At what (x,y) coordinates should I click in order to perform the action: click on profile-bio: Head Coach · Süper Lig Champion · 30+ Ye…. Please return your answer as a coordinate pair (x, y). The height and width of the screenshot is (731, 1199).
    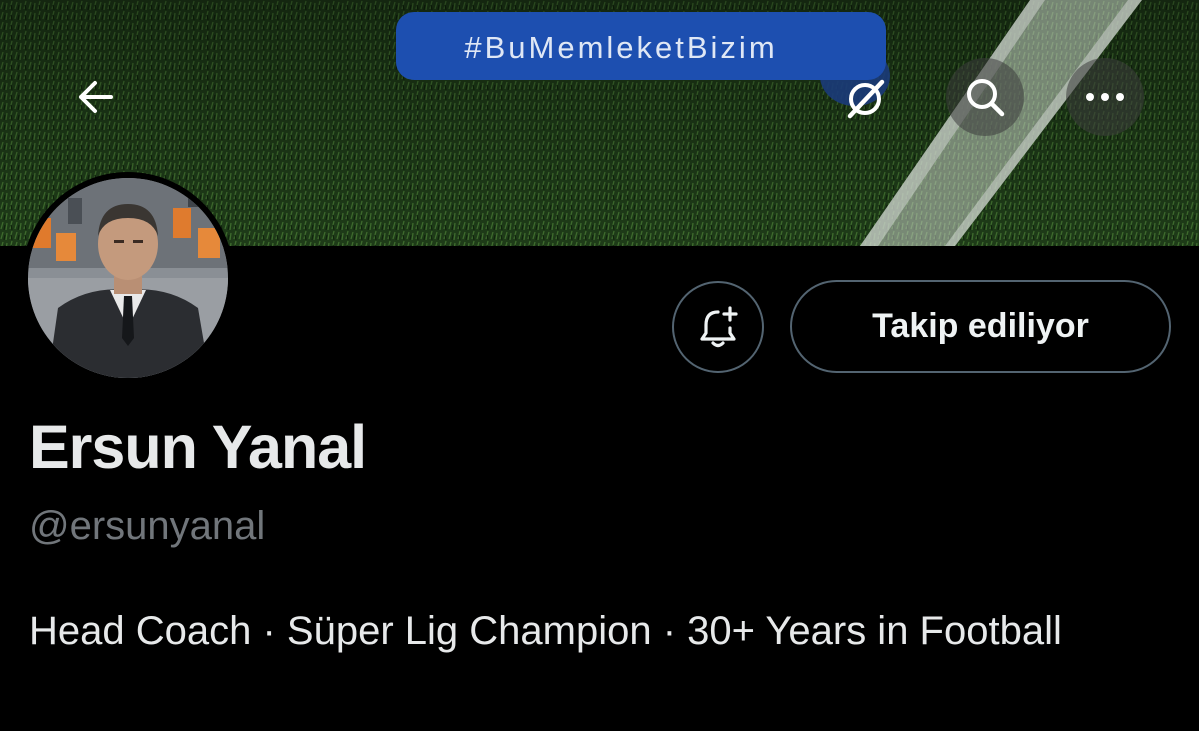
    Looking at the image, I should click on (545, 631).